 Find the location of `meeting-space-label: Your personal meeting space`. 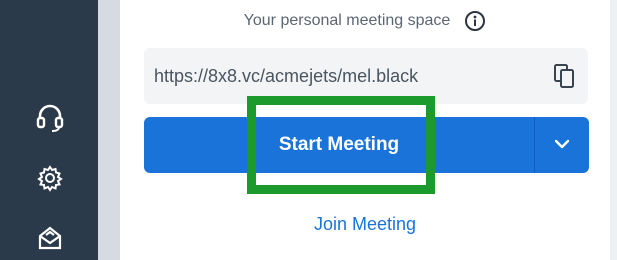

meeting-space-label: Your personal meeting space is located at coordinates (347, 20).